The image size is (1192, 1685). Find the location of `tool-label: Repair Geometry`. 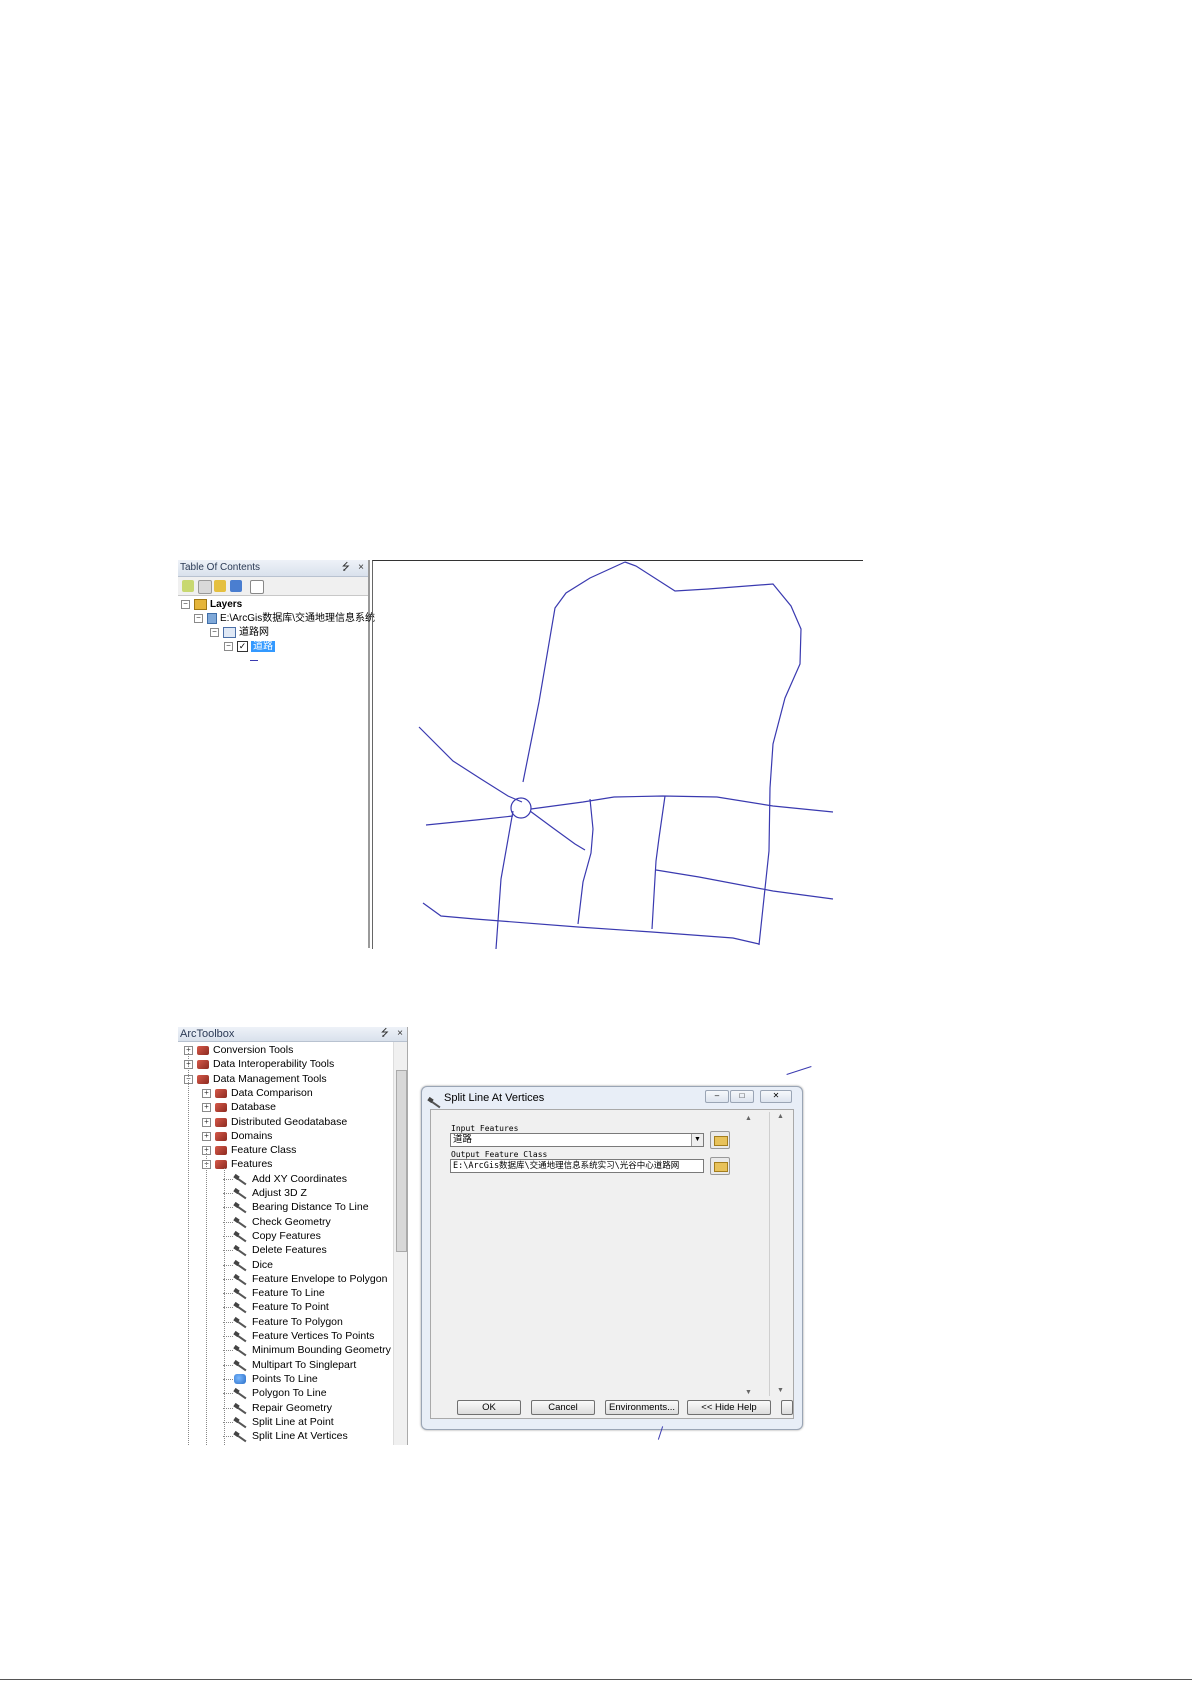

tool-label: Repair Geometry is located at coordinates (292, 1408).